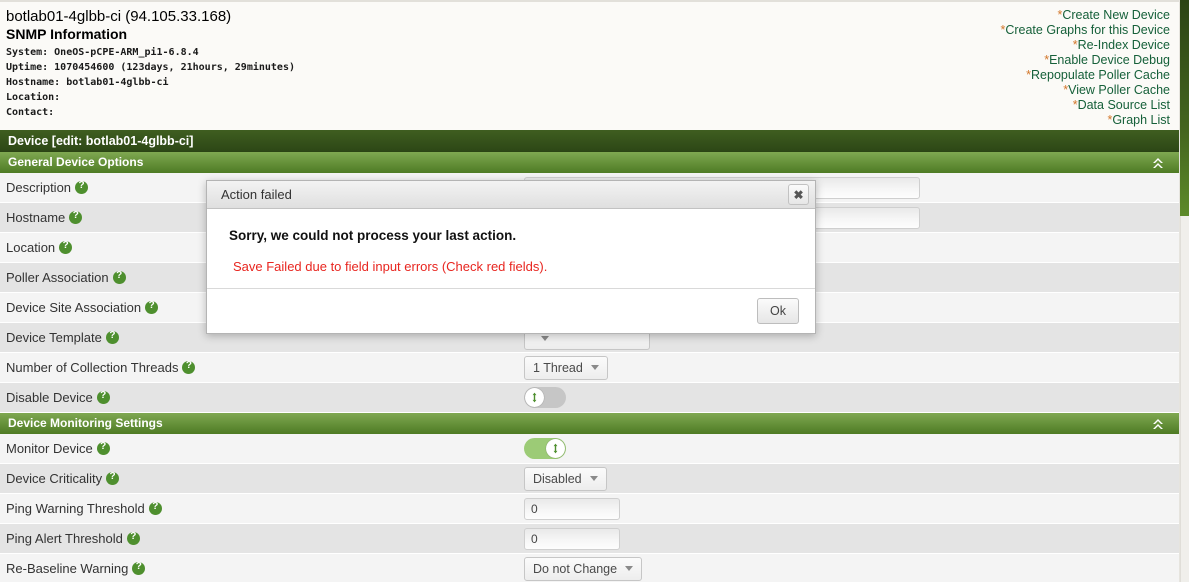 The image size is (1189, 582). Describe the element at coordinates (256, 194) in the screenshot. I see `dialog-title: Action failed` at that location.